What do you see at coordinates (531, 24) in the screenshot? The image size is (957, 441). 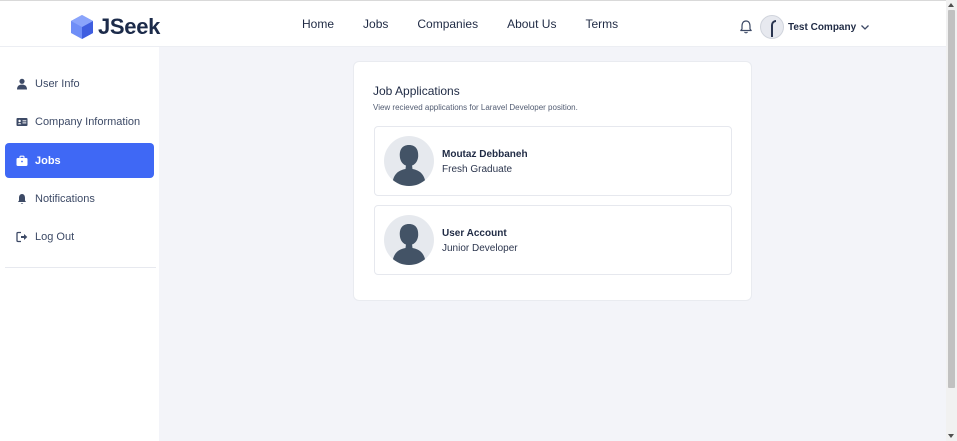 I see `nav-about-us: About Us` at bounding box center [531, 24].